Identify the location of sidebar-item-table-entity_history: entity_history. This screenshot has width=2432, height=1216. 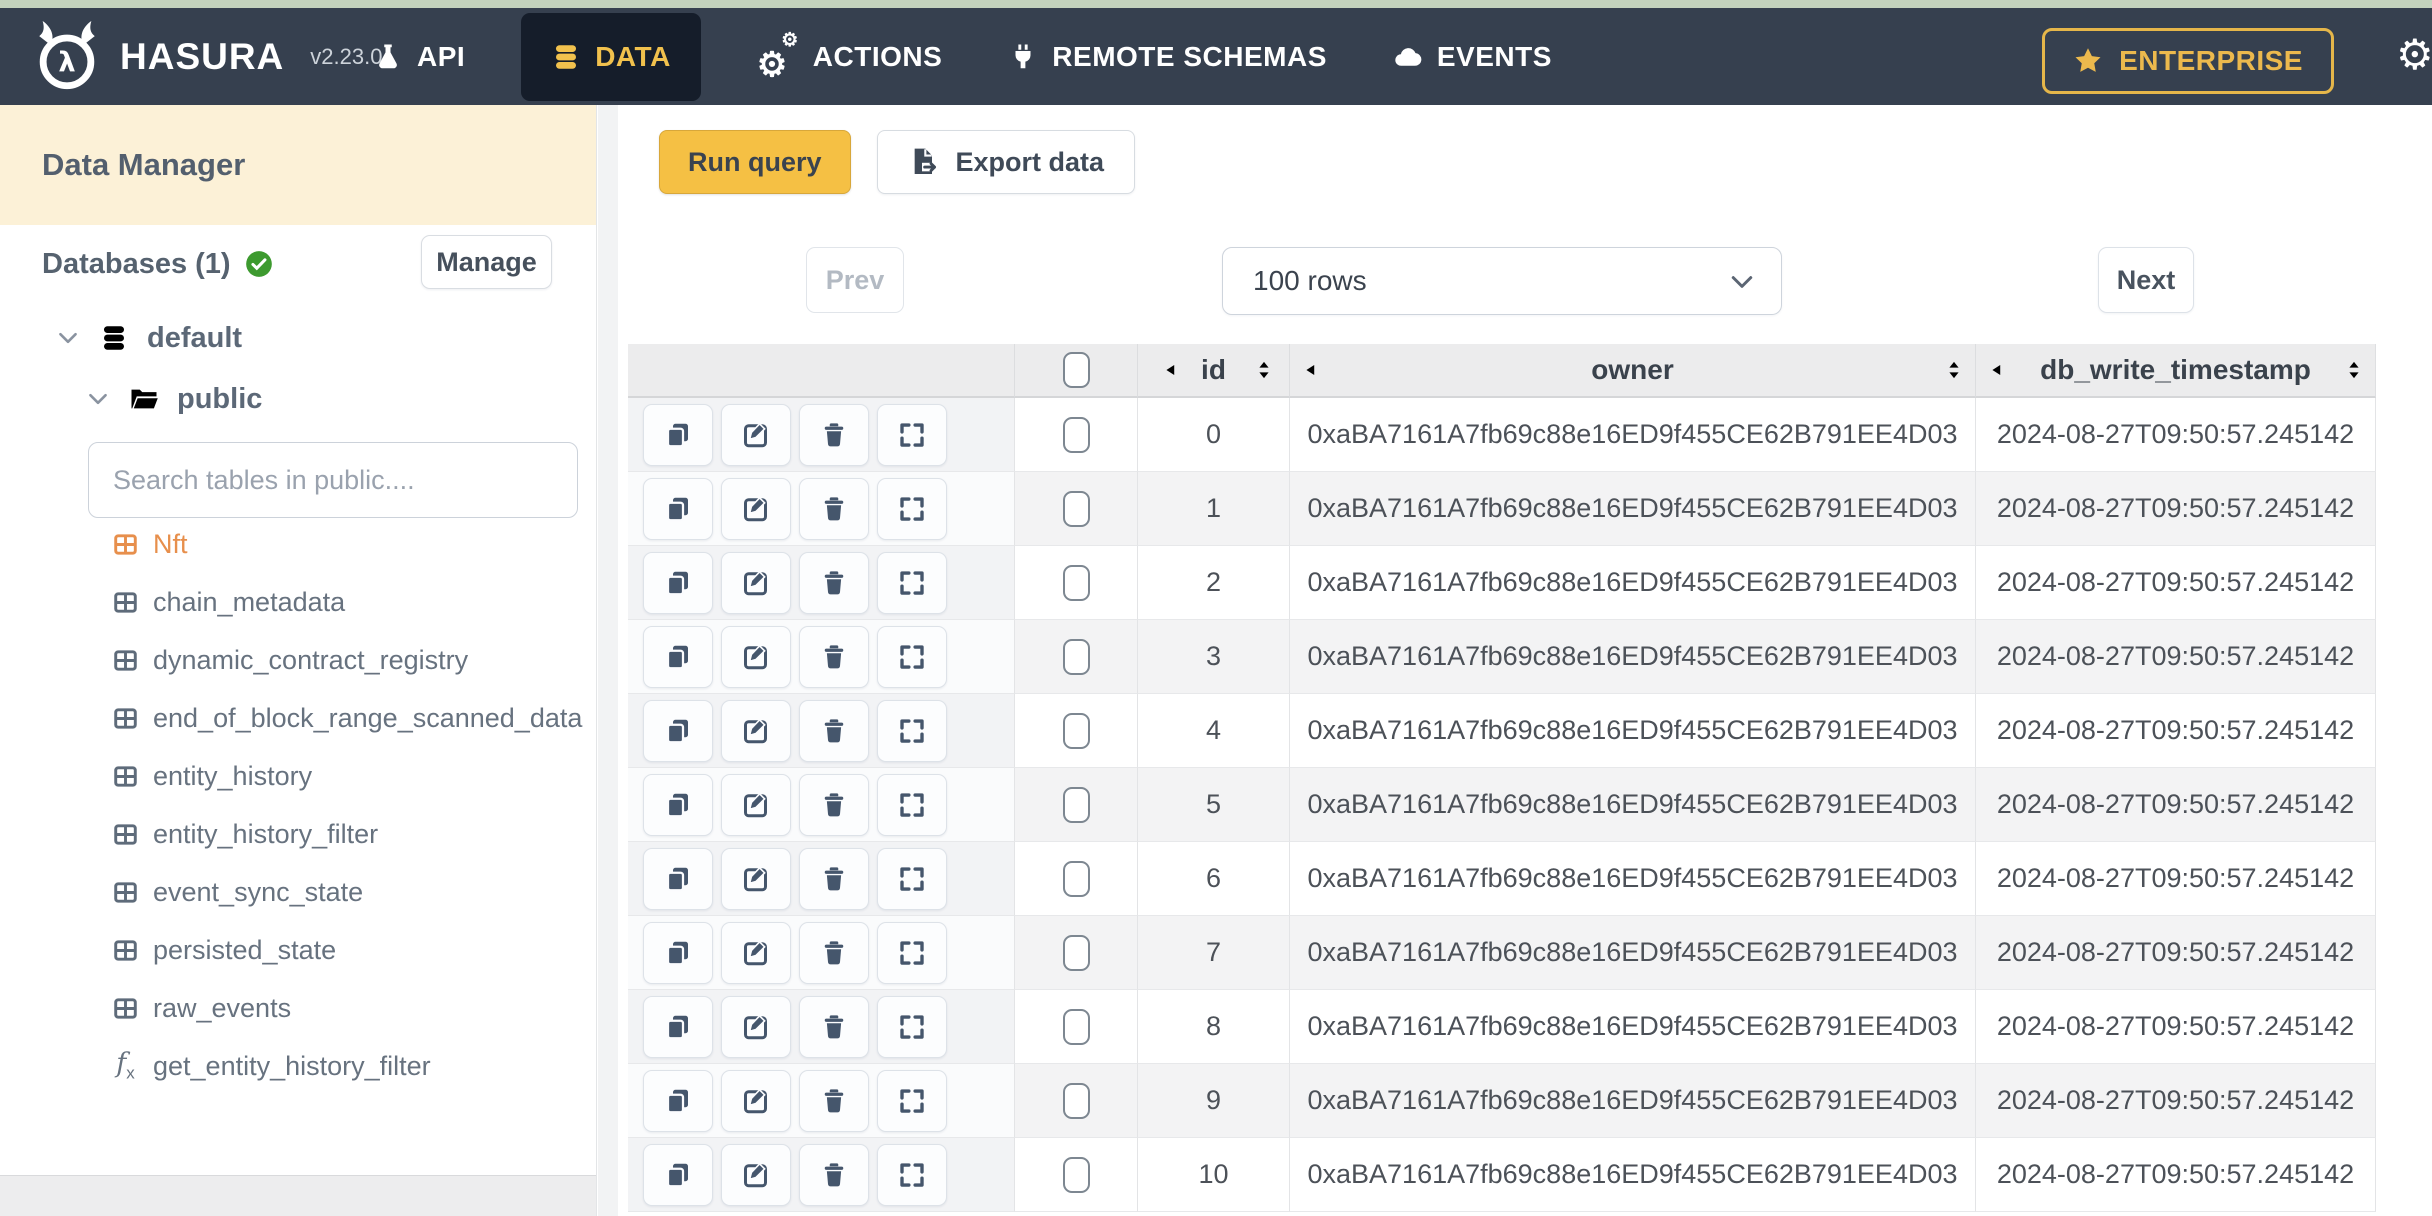
(298, 776).